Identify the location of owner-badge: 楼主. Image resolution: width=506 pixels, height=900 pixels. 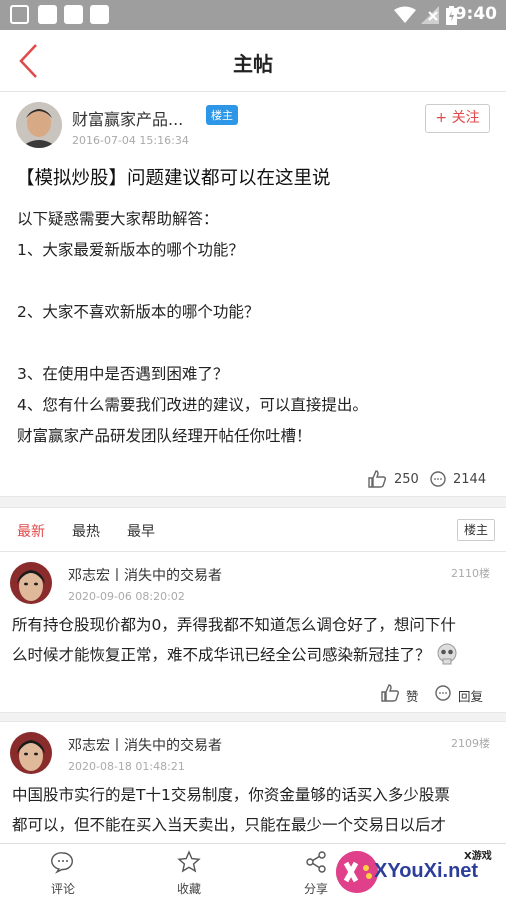
(222, 115).